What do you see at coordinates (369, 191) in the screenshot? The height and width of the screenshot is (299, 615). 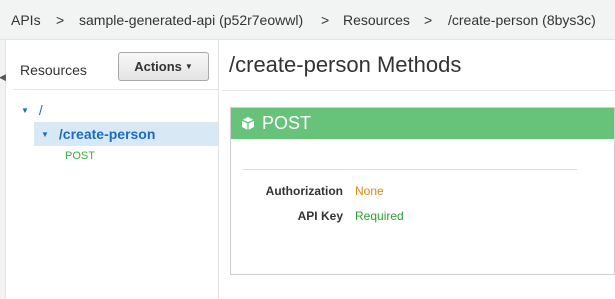 I see `authorization-value: None` at bounding box center [369, 191].